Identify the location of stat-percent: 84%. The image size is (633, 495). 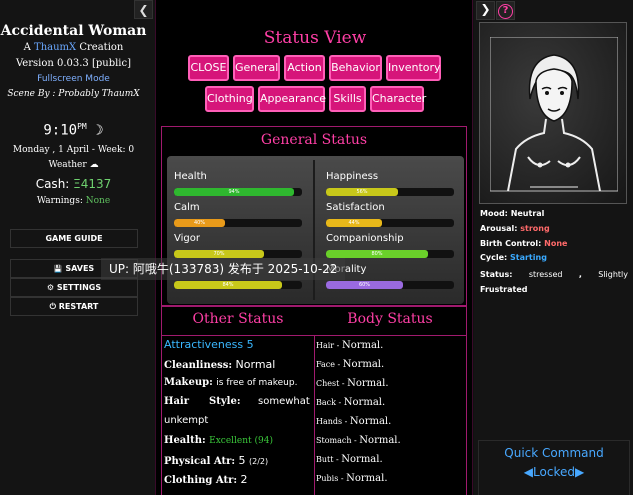
(228, 285).